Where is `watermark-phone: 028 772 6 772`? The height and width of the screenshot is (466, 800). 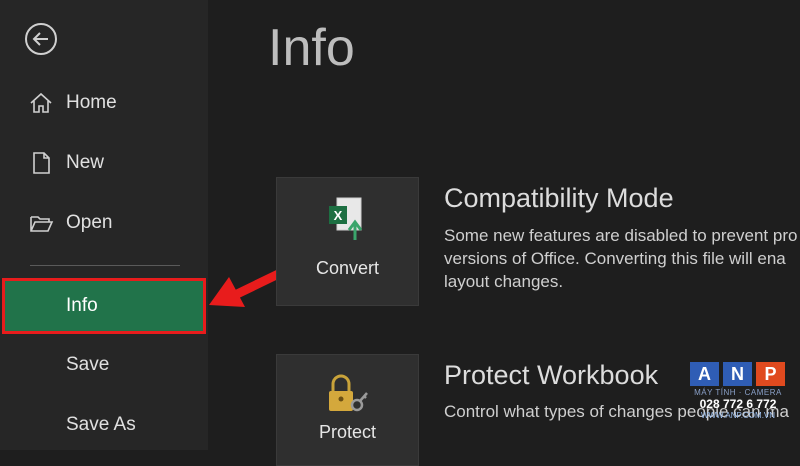 watermark-phone: 028 772 6 772 is located at coordinates (738, 404).